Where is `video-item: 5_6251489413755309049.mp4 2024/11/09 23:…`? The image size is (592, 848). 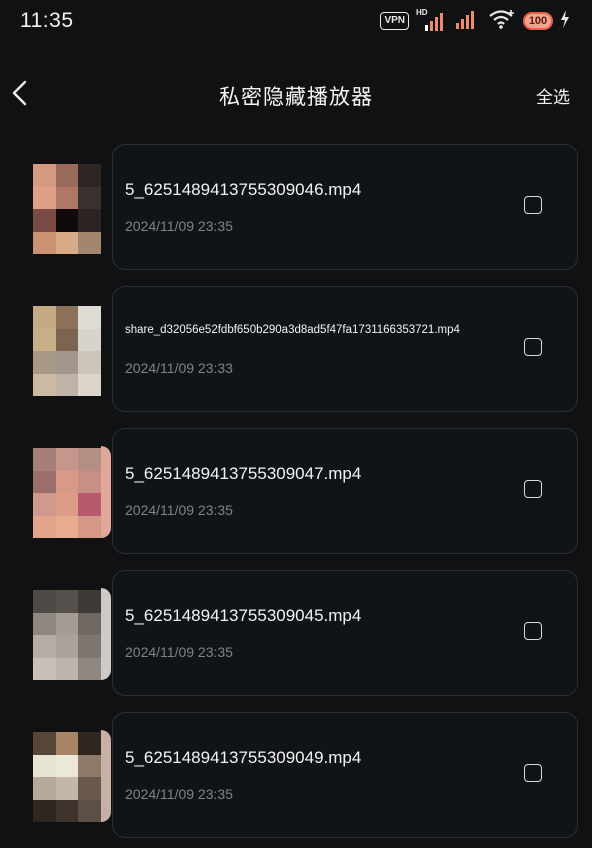
video-item: 5_6251489413755309049.mp4 2024/11/09 23:… is located at coordinates (303, 775).